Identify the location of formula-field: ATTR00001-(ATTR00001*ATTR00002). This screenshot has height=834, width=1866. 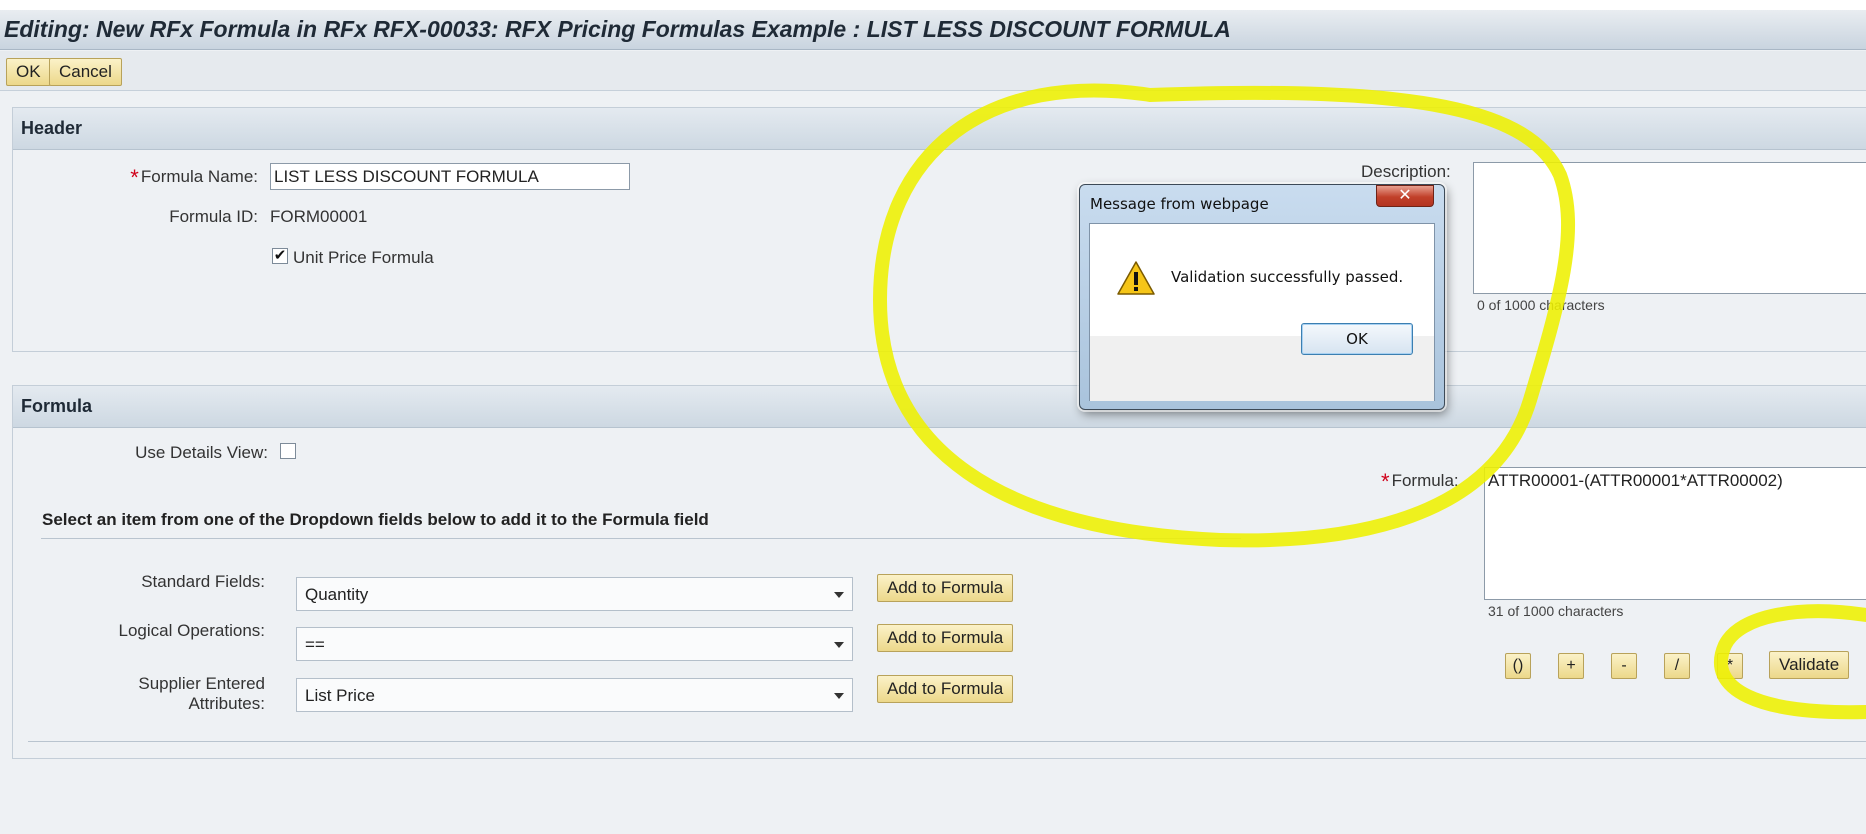
(1675, 533).